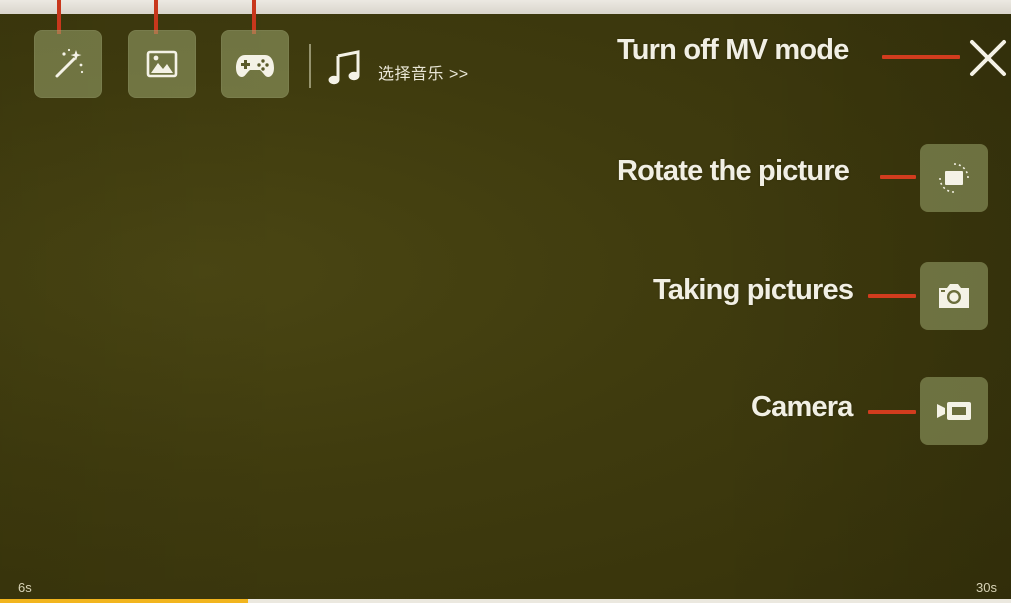  I want to click on rotate-label: Rotate the picture, so click(733, 171).